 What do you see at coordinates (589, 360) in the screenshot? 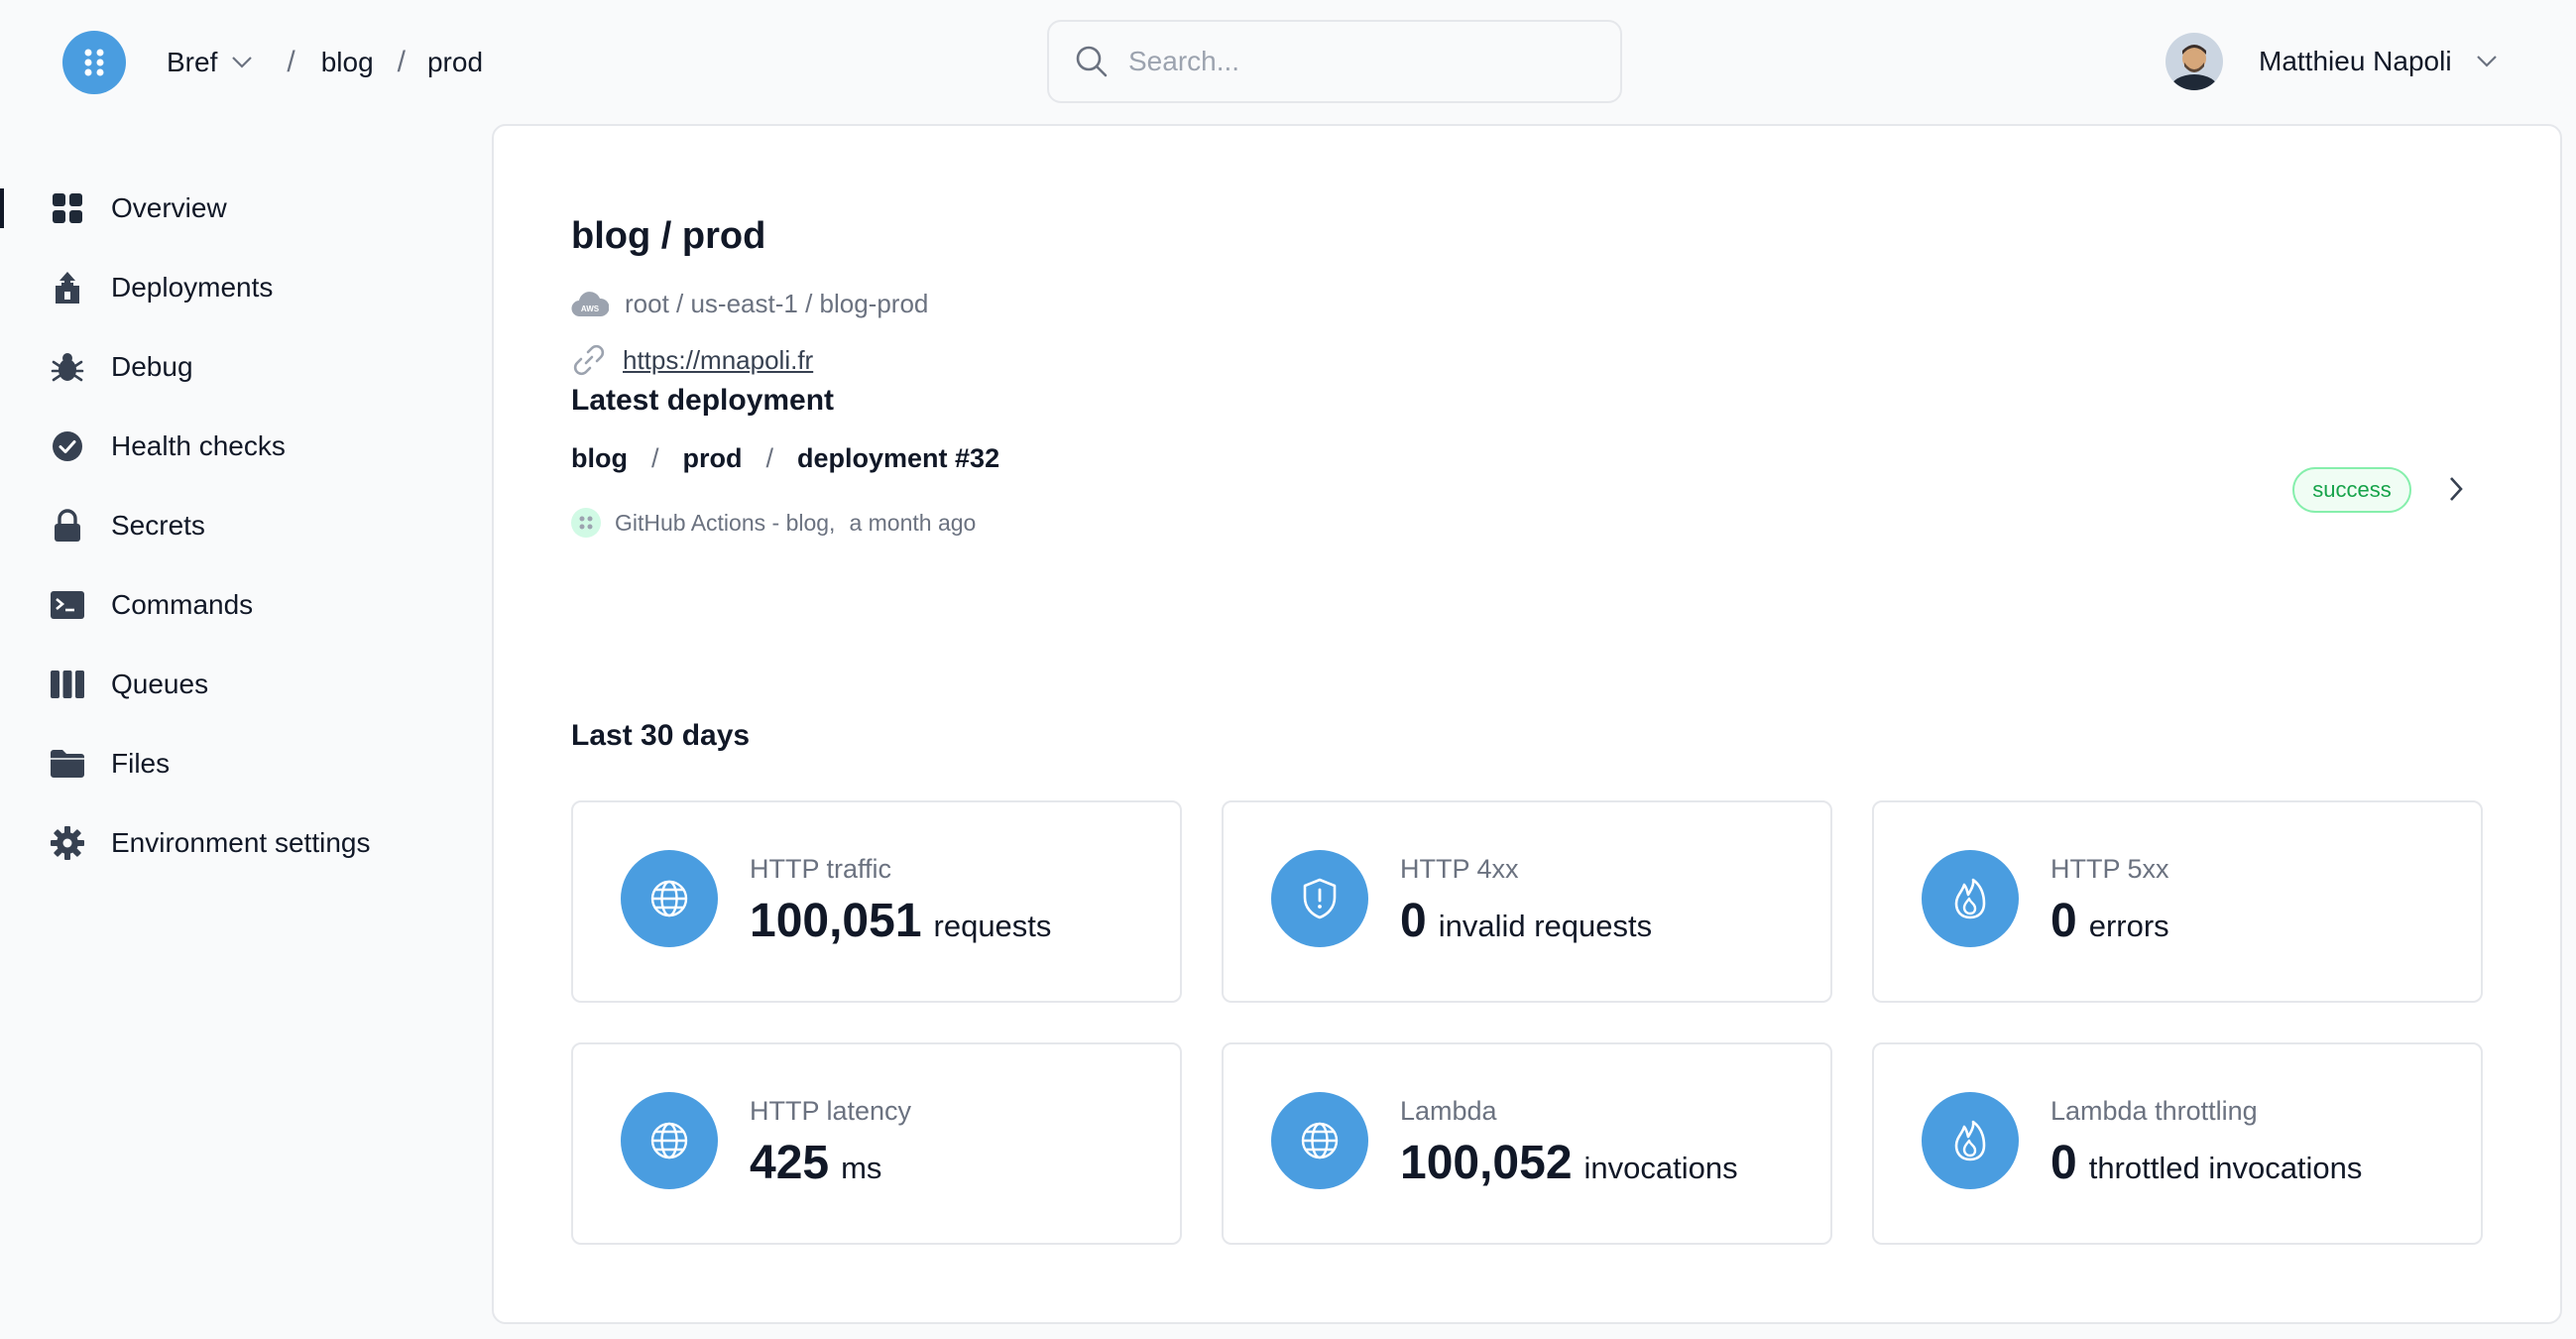
I see `link-icon` at bounding box center [589, 360].